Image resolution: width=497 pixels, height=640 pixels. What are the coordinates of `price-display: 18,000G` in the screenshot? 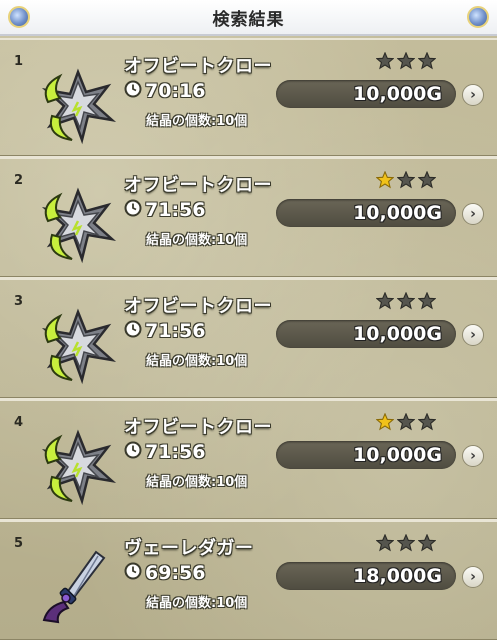 It's located at (366, 576).